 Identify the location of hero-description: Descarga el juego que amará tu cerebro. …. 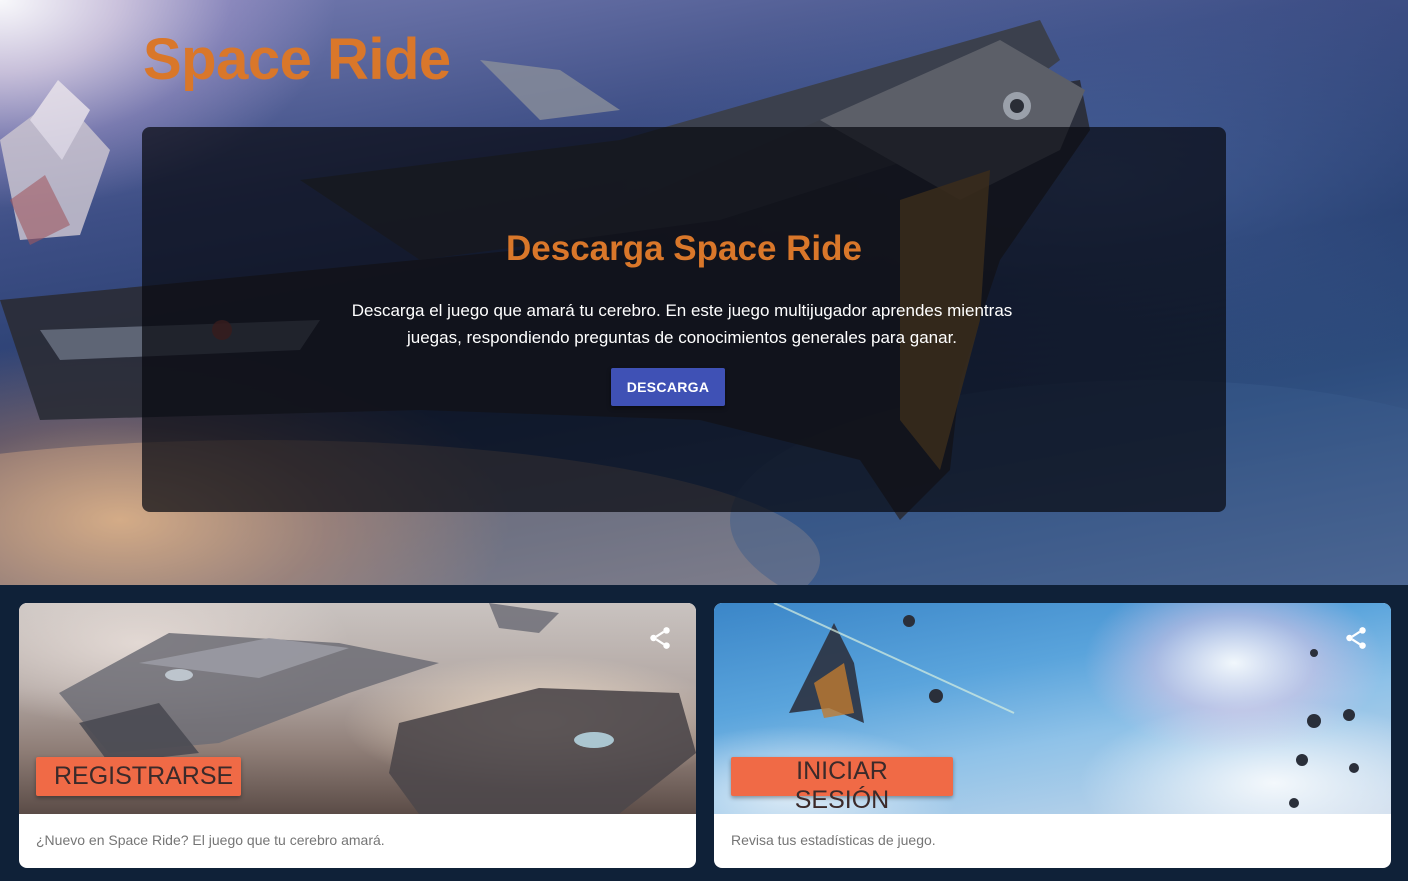
(682, 324).